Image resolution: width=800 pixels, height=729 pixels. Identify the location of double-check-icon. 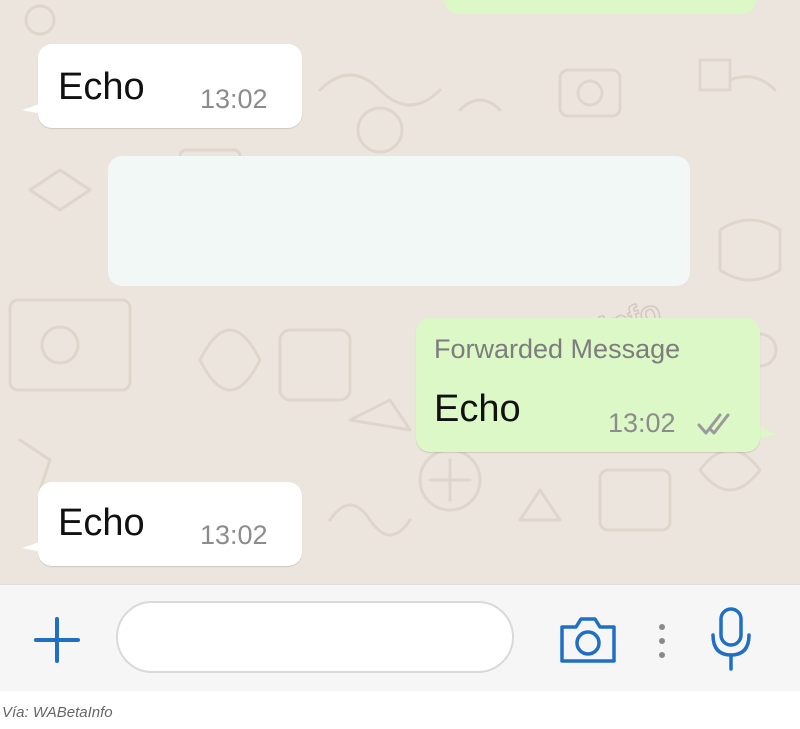
(713, 424).